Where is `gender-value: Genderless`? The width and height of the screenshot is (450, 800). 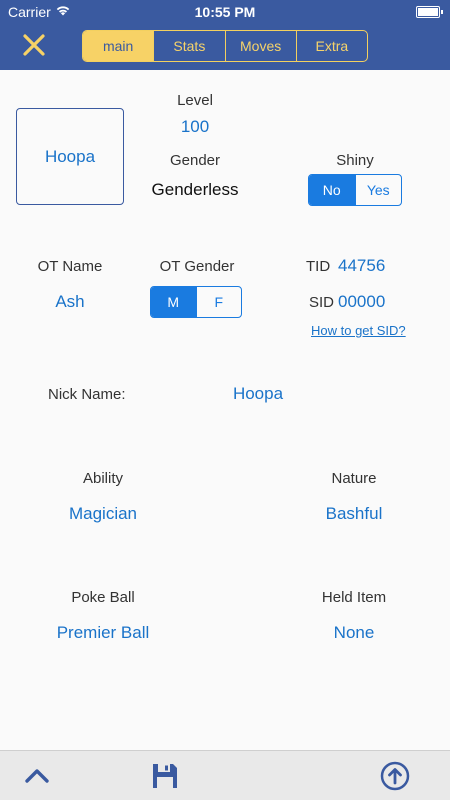
gender-value: Genderless is located at coordinates (195, 189).